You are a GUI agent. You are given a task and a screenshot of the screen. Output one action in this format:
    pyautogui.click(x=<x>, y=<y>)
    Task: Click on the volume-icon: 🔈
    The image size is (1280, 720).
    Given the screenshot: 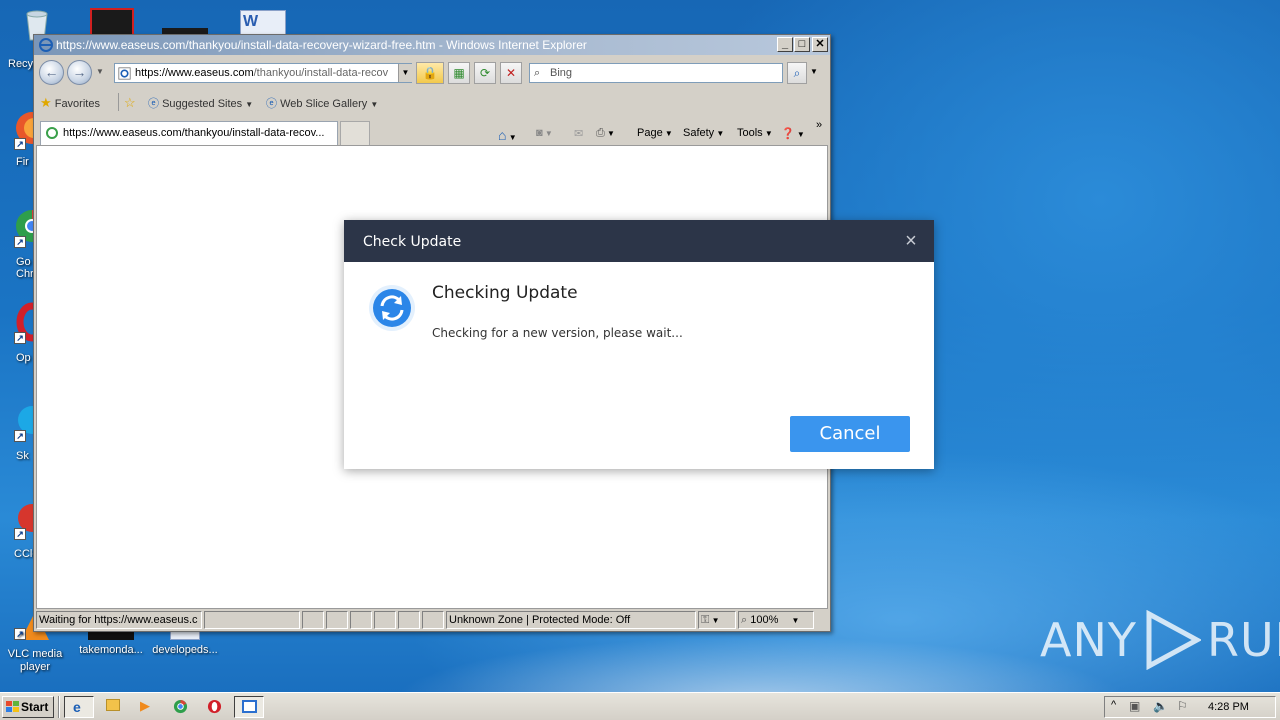 What is the action you would take?
    pyautogui.click(x=1160, y=706)
    